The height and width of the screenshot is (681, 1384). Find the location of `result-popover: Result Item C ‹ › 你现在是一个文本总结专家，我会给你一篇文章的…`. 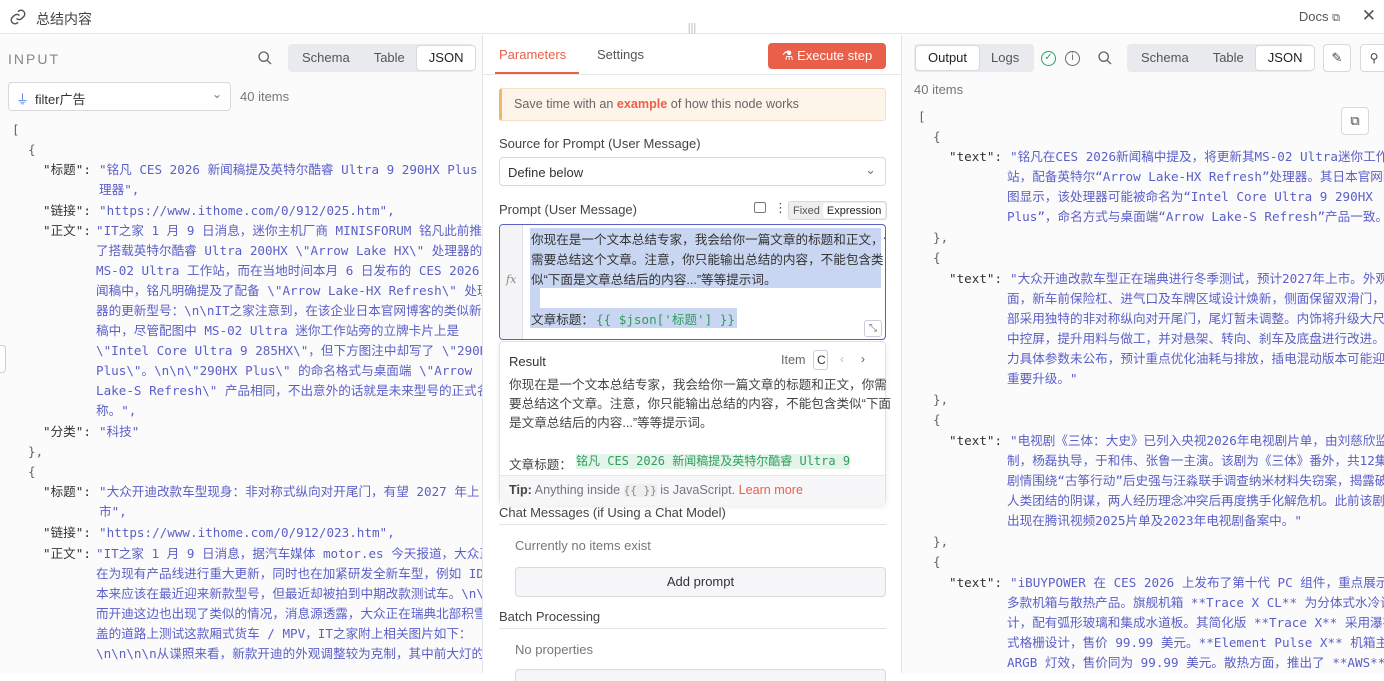

result-popover: Result Item C ‹ › 你现在是一个文本总结专家，我会给你一篇文章的… is located at coordinates (695, 423).